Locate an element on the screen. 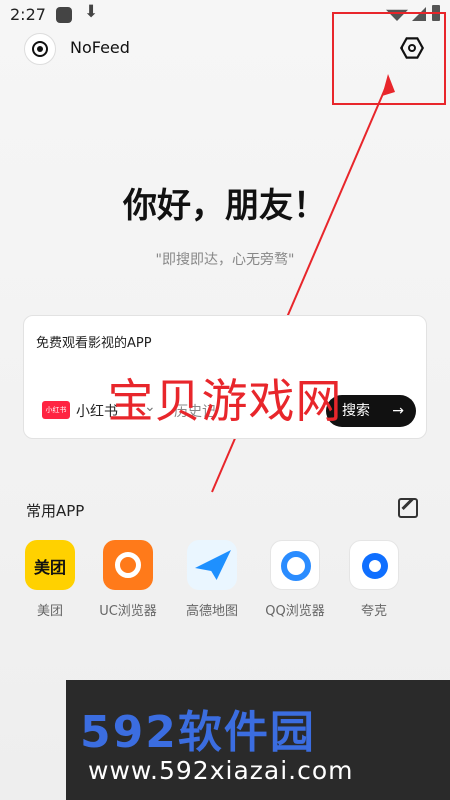  app-label: 夸克 is located at coordinates (373, 611).